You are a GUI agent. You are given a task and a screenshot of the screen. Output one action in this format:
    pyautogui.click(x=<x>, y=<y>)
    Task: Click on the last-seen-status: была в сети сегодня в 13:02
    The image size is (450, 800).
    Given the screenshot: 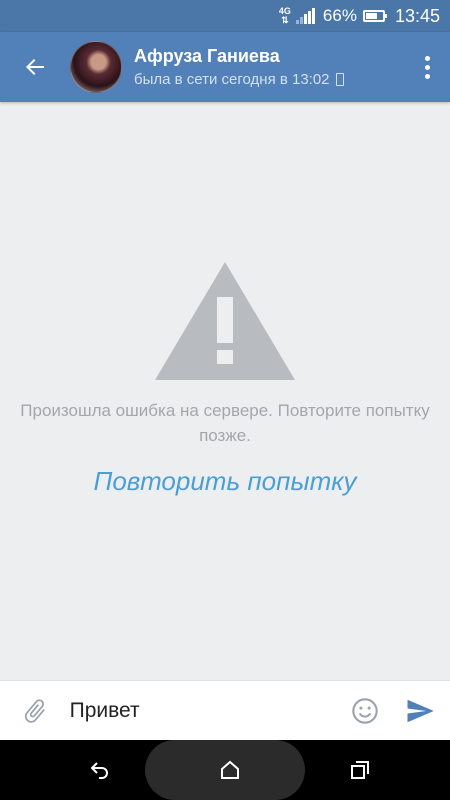 What is the action you would take?
    pyautogui.click(x=269, y=79)
    